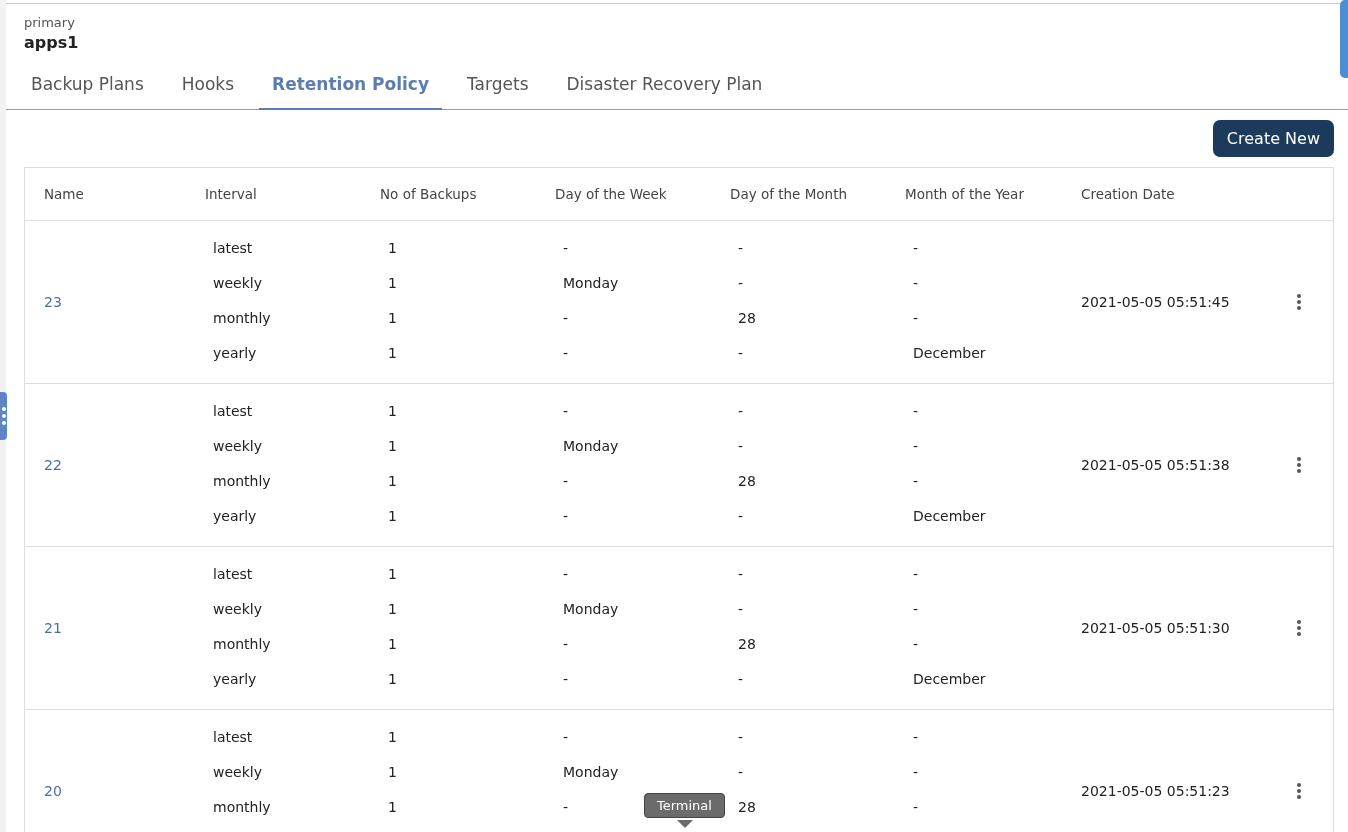  What do you see at coordinates (53, 302) in the screenshot?
I see `policy-link: 23` at bounding box center [53, 302].